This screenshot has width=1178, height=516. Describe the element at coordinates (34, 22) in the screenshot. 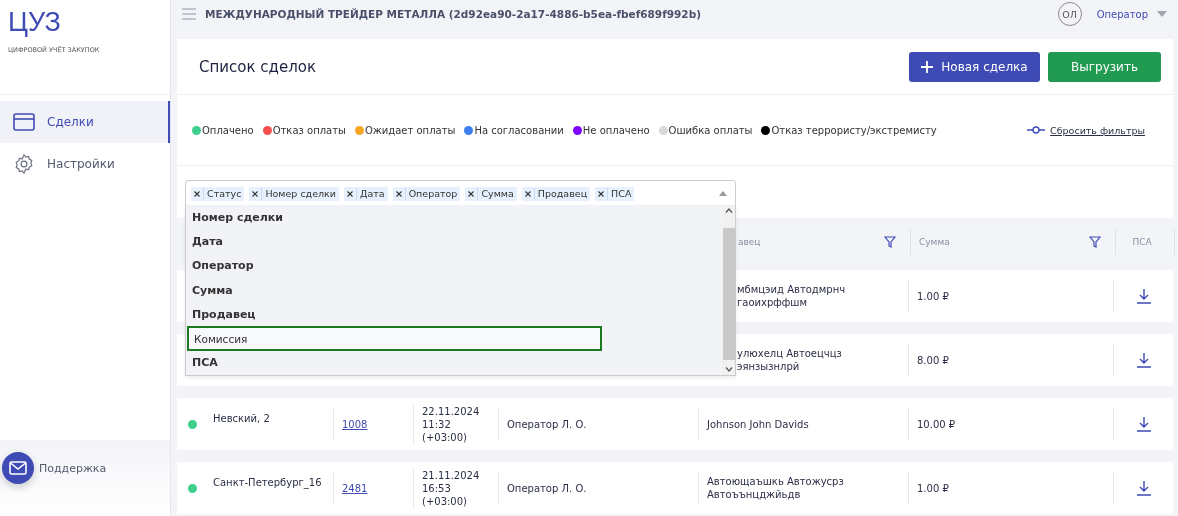

I see `logo: ЦУЗ` at that location.